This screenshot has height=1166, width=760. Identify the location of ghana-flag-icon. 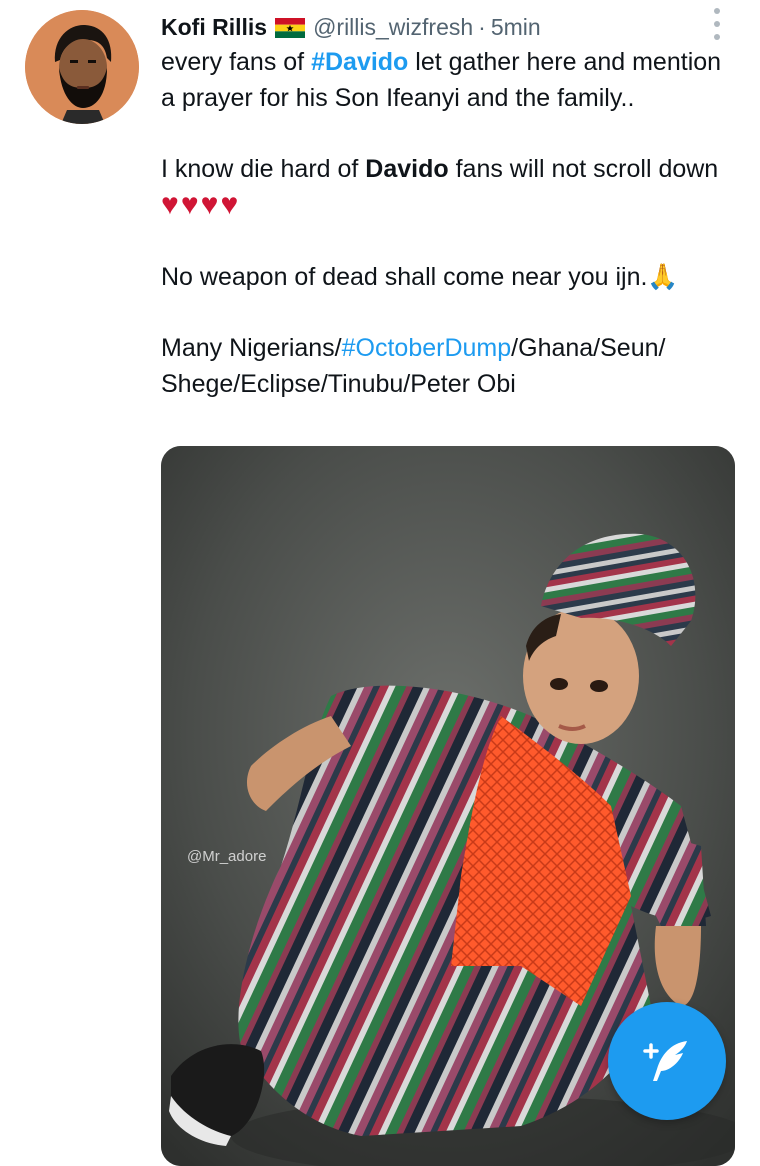
(290, 27).